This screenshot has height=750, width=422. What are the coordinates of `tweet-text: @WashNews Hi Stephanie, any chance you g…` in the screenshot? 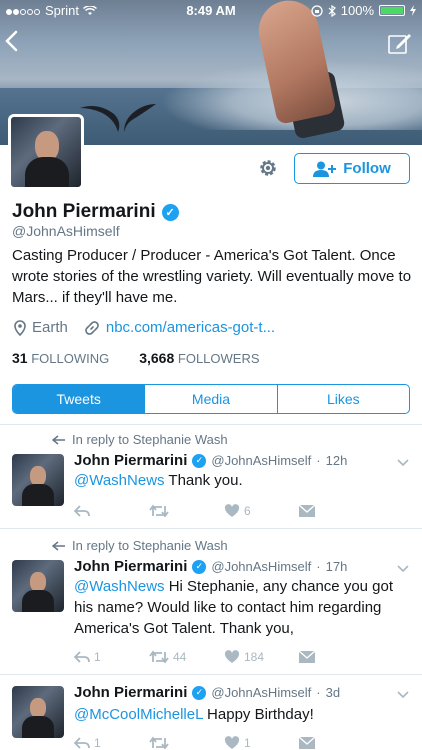 It's located at (239, 607).